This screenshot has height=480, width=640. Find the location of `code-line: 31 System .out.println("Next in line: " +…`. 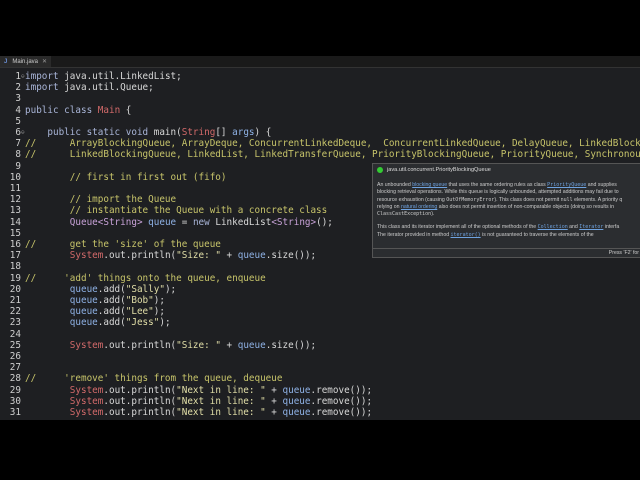

code-line: 31 System .out.println("Next in line: " +… is located at coordinates (320, 412).